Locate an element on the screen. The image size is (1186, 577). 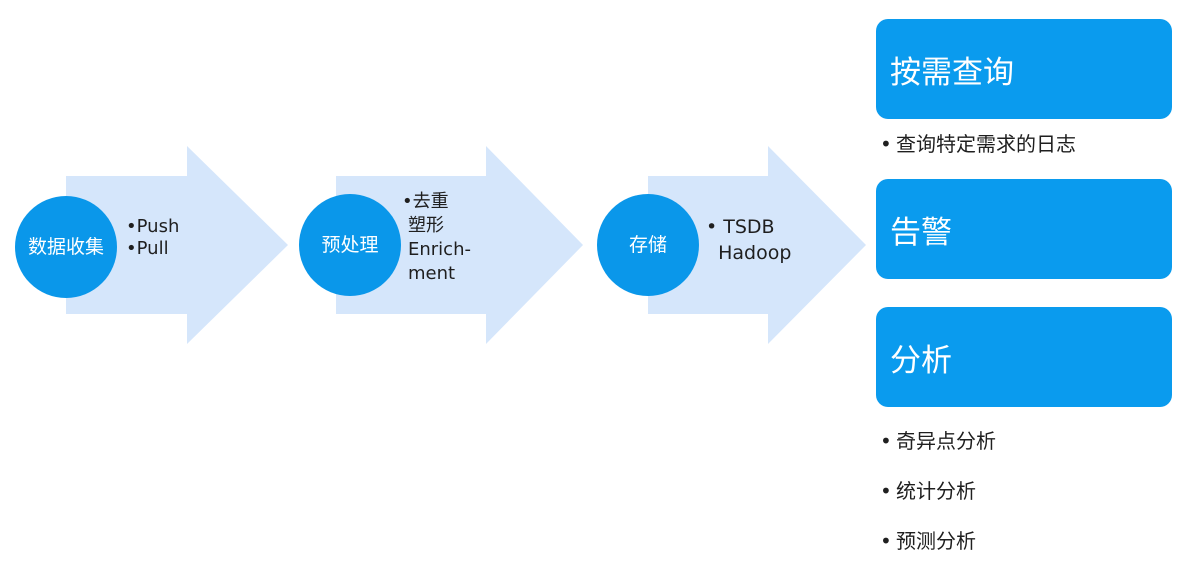
list-item: • 查询特定需求的日志 is located at coordinates (978, 155).